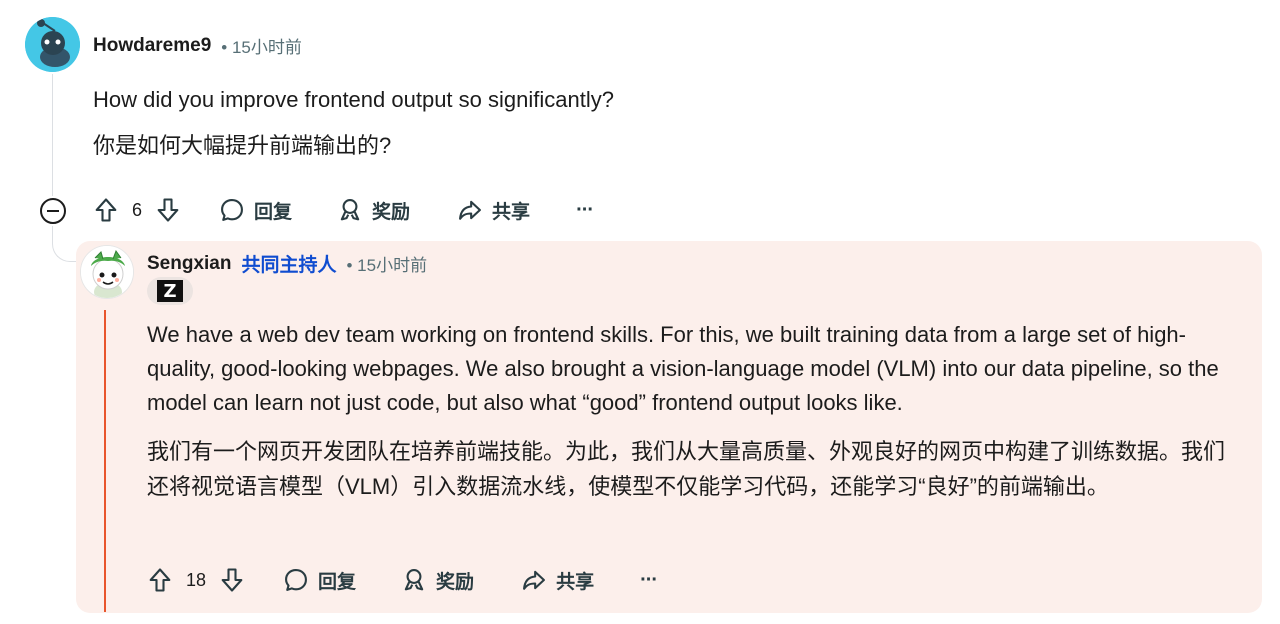 The image size is (1280, 624). Describe the element at coordinates (189, 264) in the screenshot. I see `username: Sengxian` at that location.